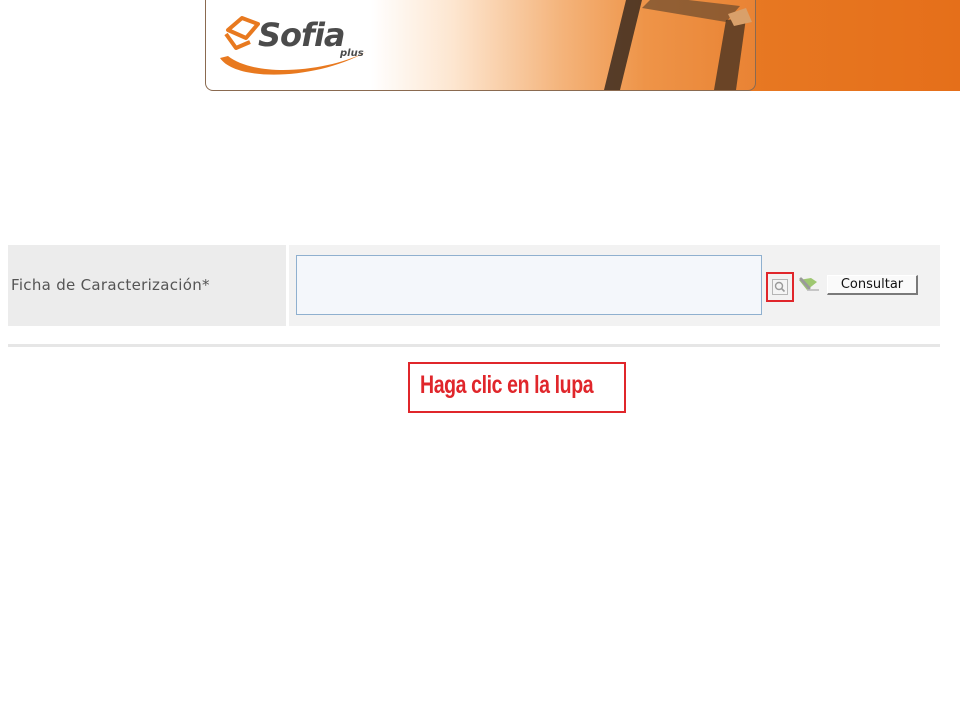  I want to click on instruction-callout: Haga clic en la lupa, so click(517, 387).